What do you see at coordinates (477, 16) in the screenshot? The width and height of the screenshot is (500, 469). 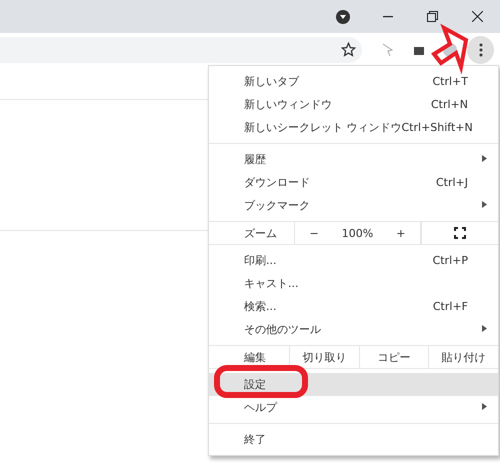 I see `close-icon` at bounding box center [477, 16].